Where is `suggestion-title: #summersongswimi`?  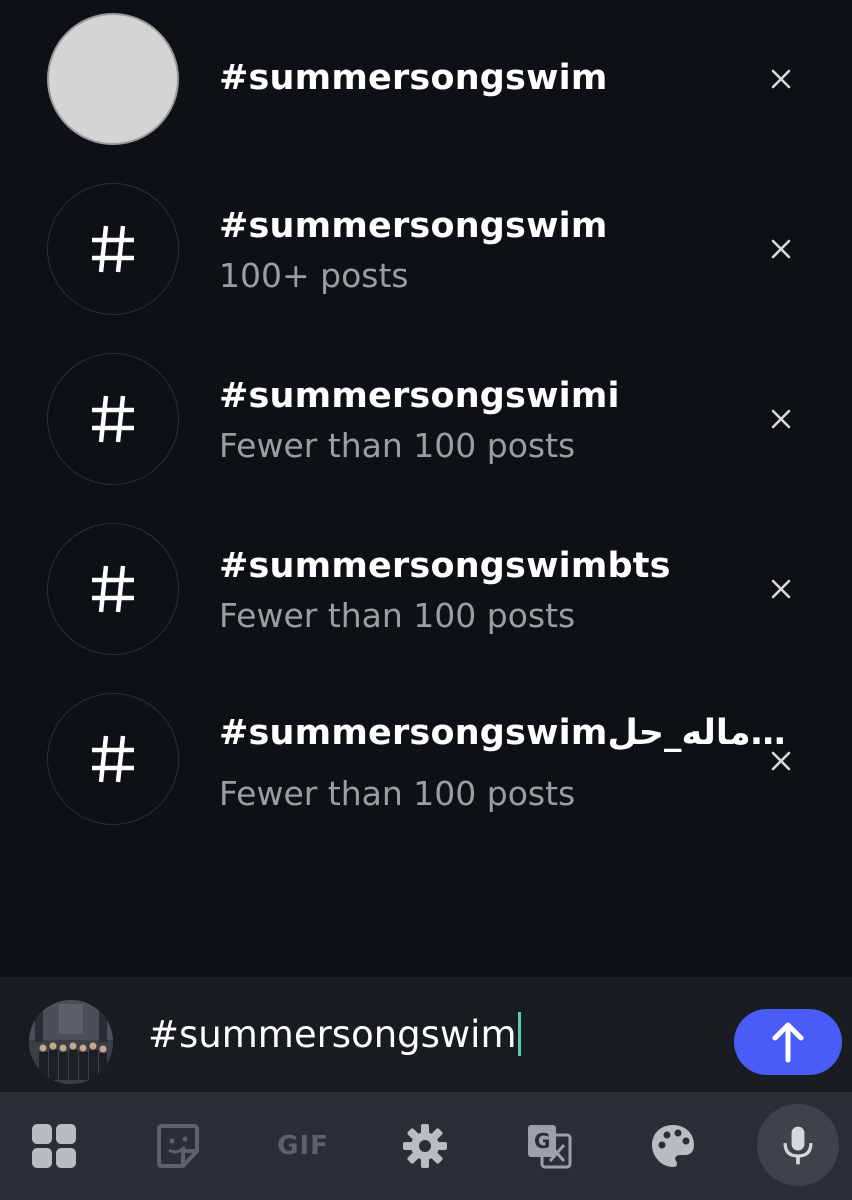 suggestion-title: #summersongswimi is located at coordinates (419, 396).